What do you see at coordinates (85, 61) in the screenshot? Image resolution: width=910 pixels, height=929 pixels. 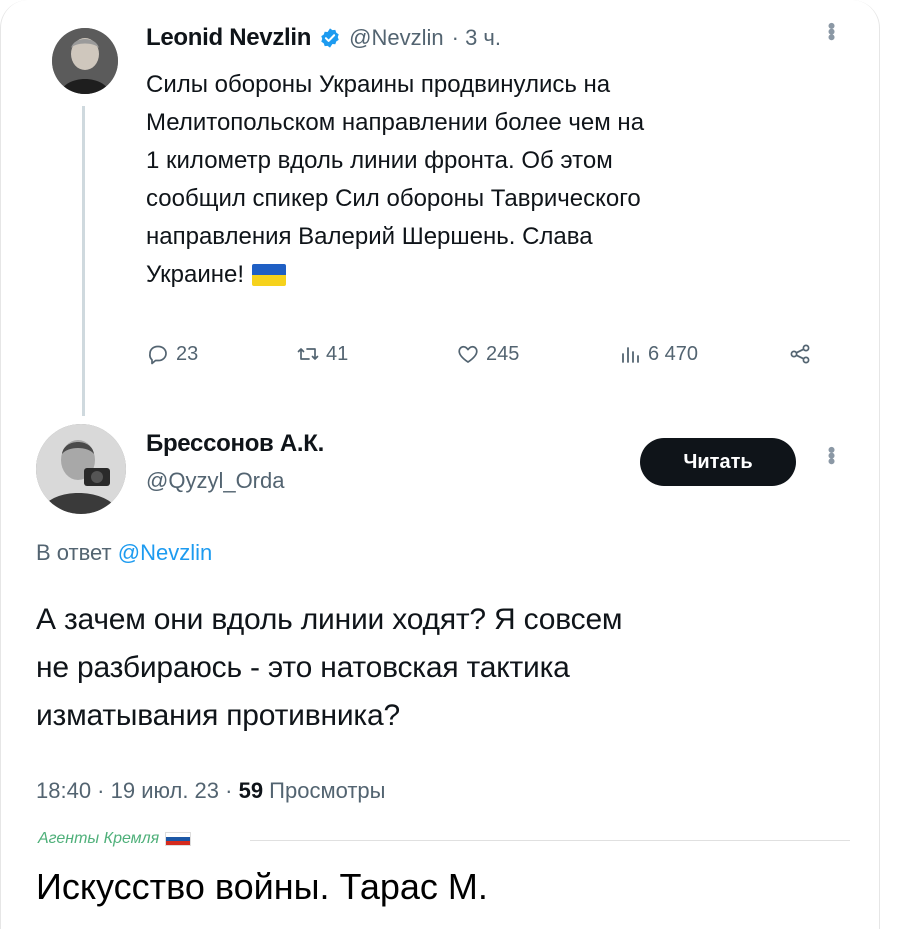 I see `avatar-nevzlin` at bounding box center [85, 61].